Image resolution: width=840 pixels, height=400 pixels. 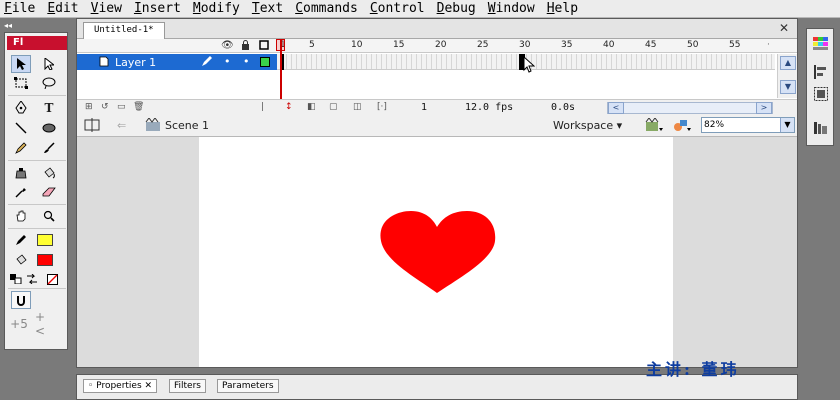 I want to click on layer-icon, so click(x=104, y=63).